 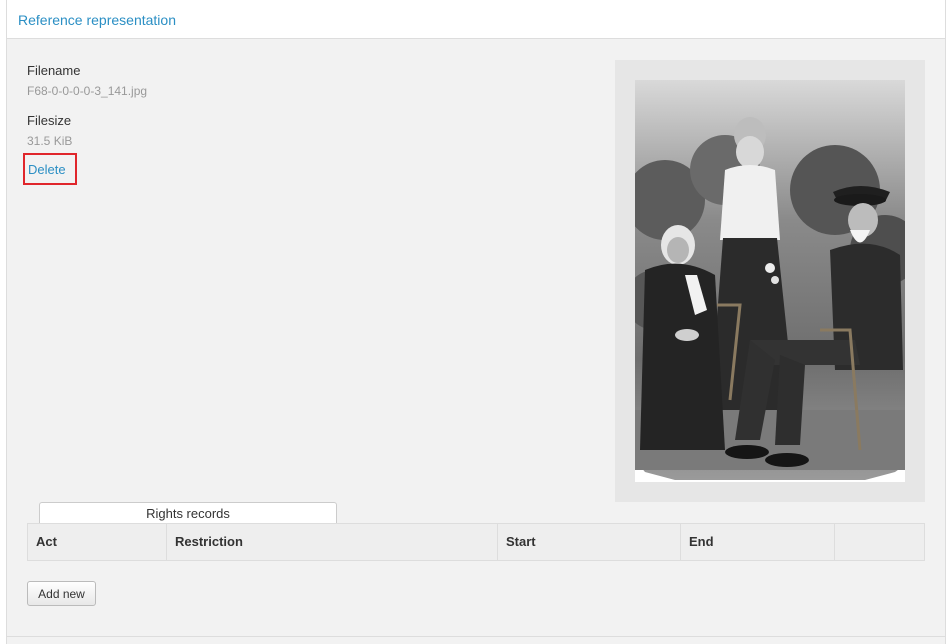 What do you see at coordinates (50, 141) in the screenshot?
I see `filesize-value: 31.5 KiB` at bounding box center [50, 141].